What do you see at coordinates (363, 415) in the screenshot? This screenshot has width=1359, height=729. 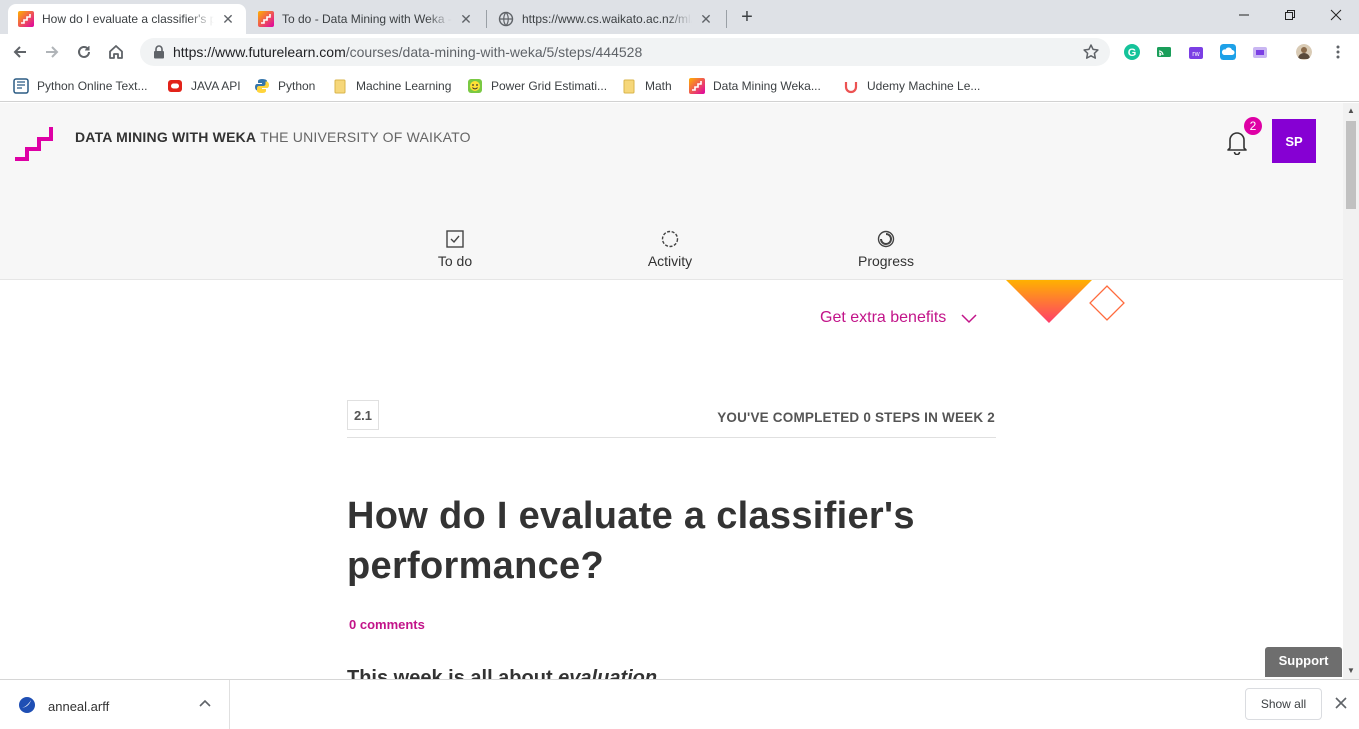 I see `step-number: 2.1` at bounding box center [363, 415].